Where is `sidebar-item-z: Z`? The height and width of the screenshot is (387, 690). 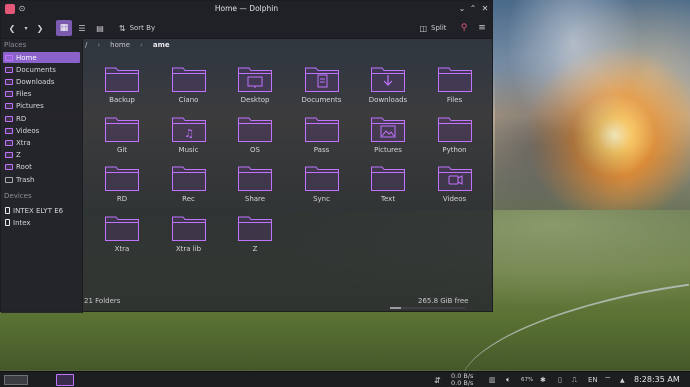
sidebar-item-z: Z is located at coordinates (41, 155).